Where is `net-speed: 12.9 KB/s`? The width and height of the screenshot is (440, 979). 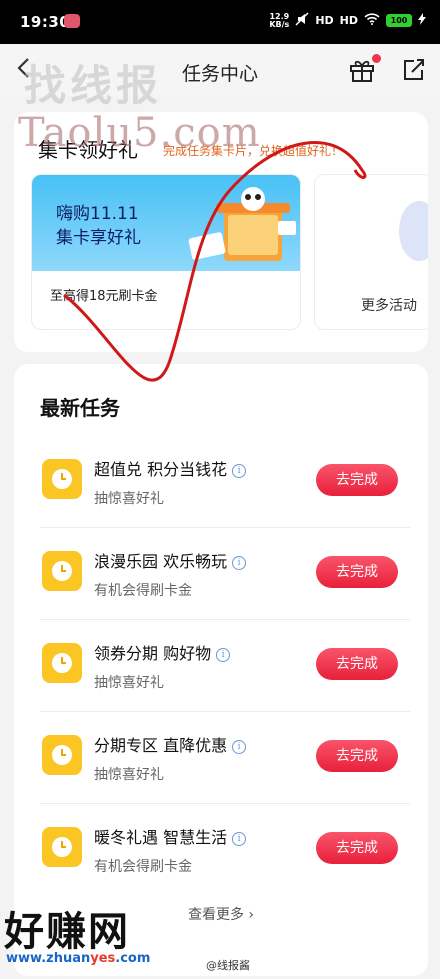
net-speed: 12.9 KB/s is located at coordinates (279, 20).